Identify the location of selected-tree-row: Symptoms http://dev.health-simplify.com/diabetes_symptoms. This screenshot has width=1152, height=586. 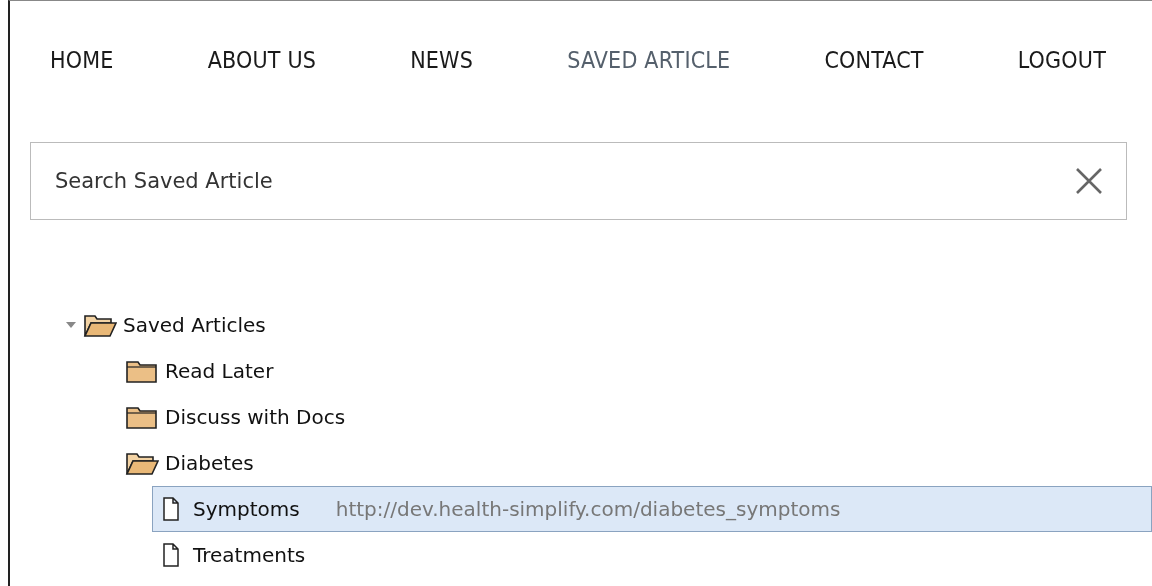
(652, 509).